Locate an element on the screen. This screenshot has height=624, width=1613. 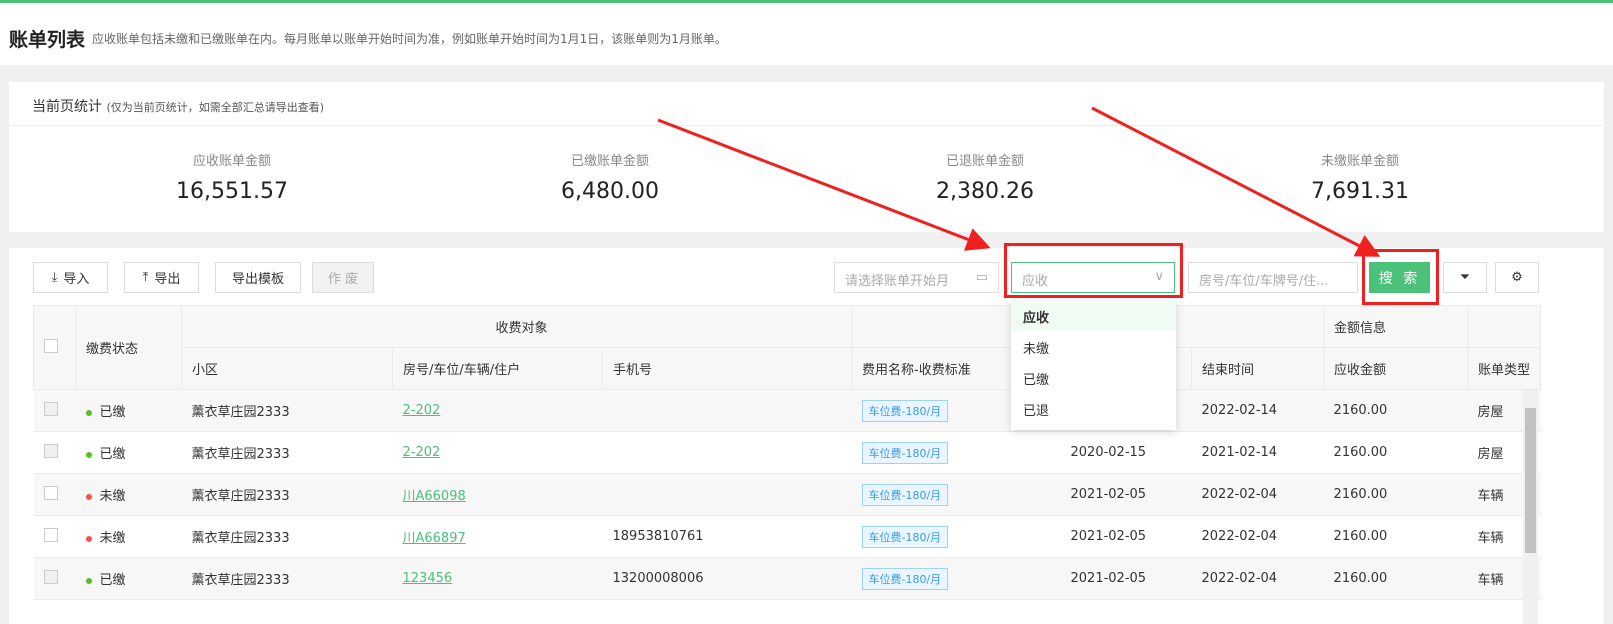
arrow-to-select is located at coordinates (824, 184).